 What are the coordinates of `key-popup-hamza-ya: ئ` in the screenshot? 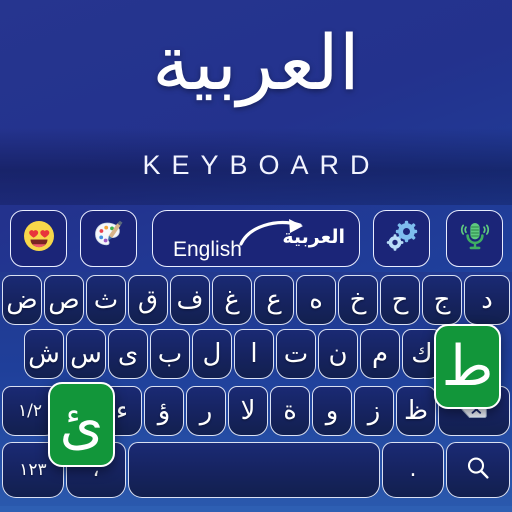 It's located at (81, 424).